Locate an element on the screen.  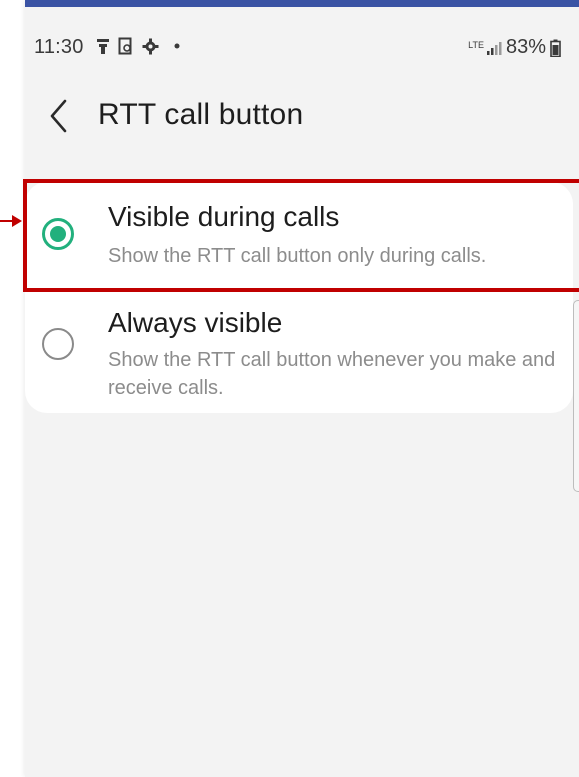
annotation-arrow-icon is located at coordinates (11, 221).